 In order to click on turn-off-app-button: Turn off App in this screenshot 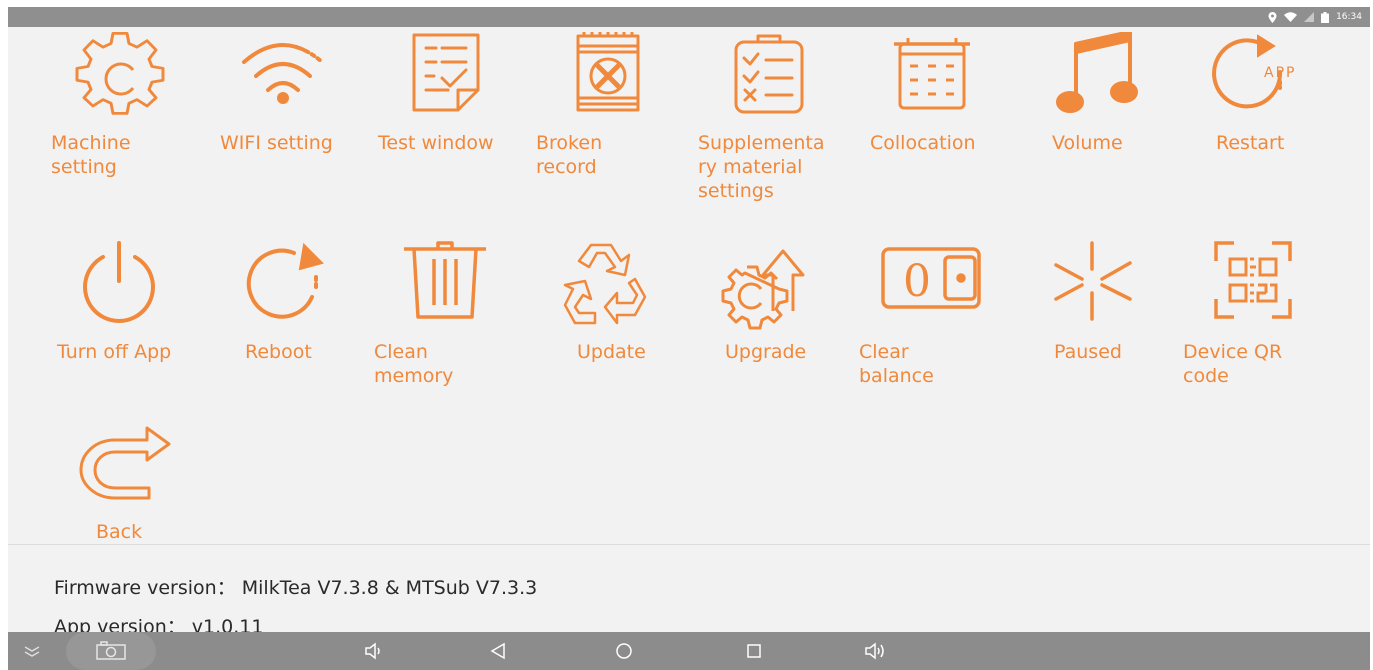, I will do `click(143, 336)`.